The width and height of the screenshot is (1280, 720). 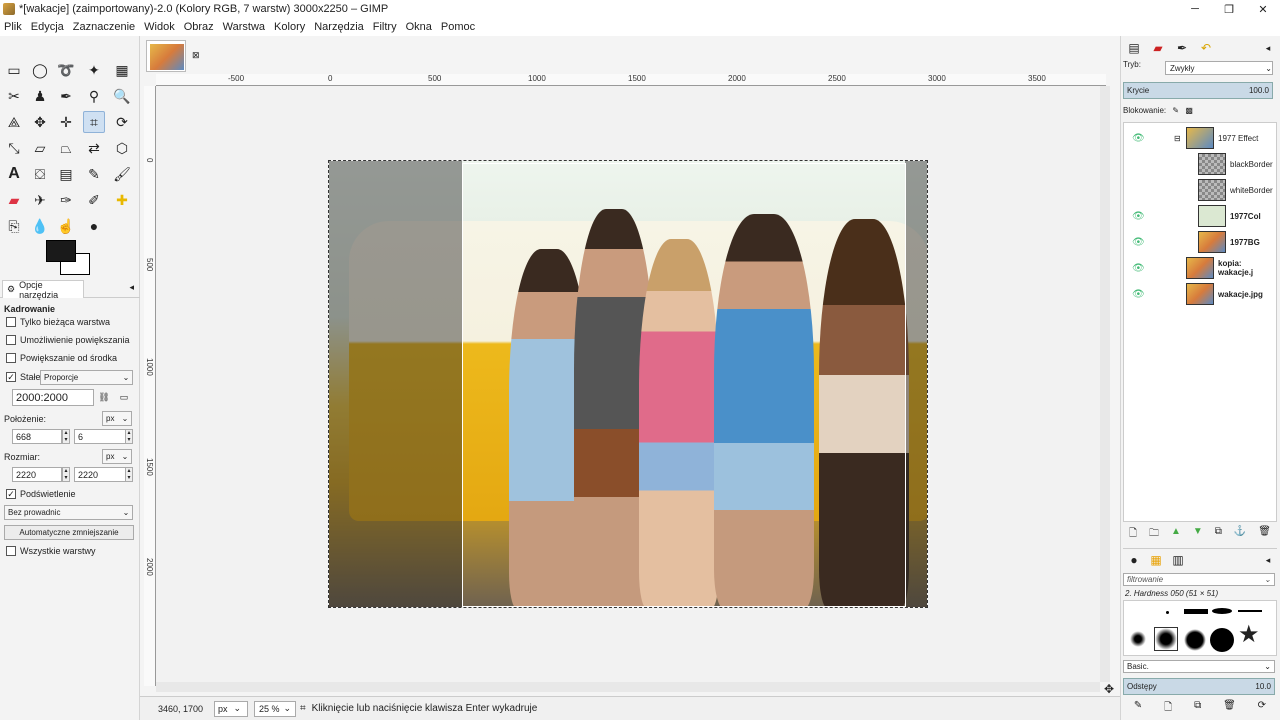 I want to click on text-icon: A, so click(x=14, y=174).